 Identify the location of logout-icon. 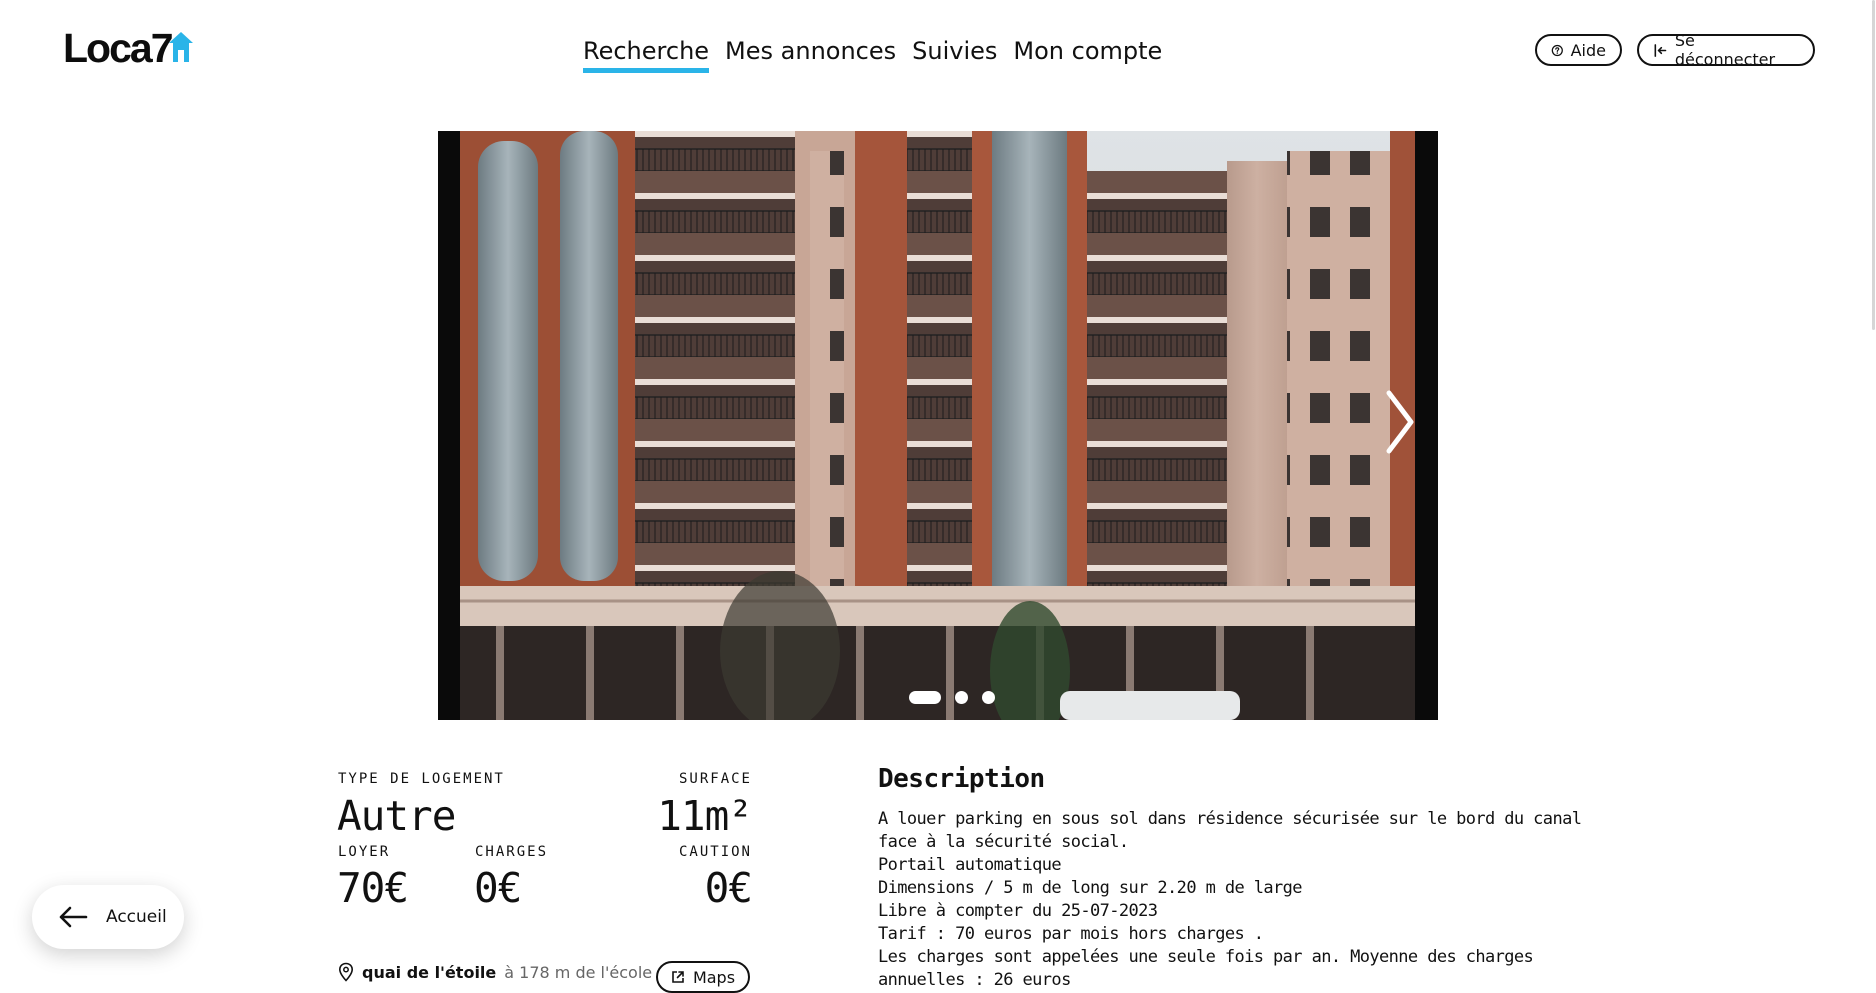
(1660, 50).